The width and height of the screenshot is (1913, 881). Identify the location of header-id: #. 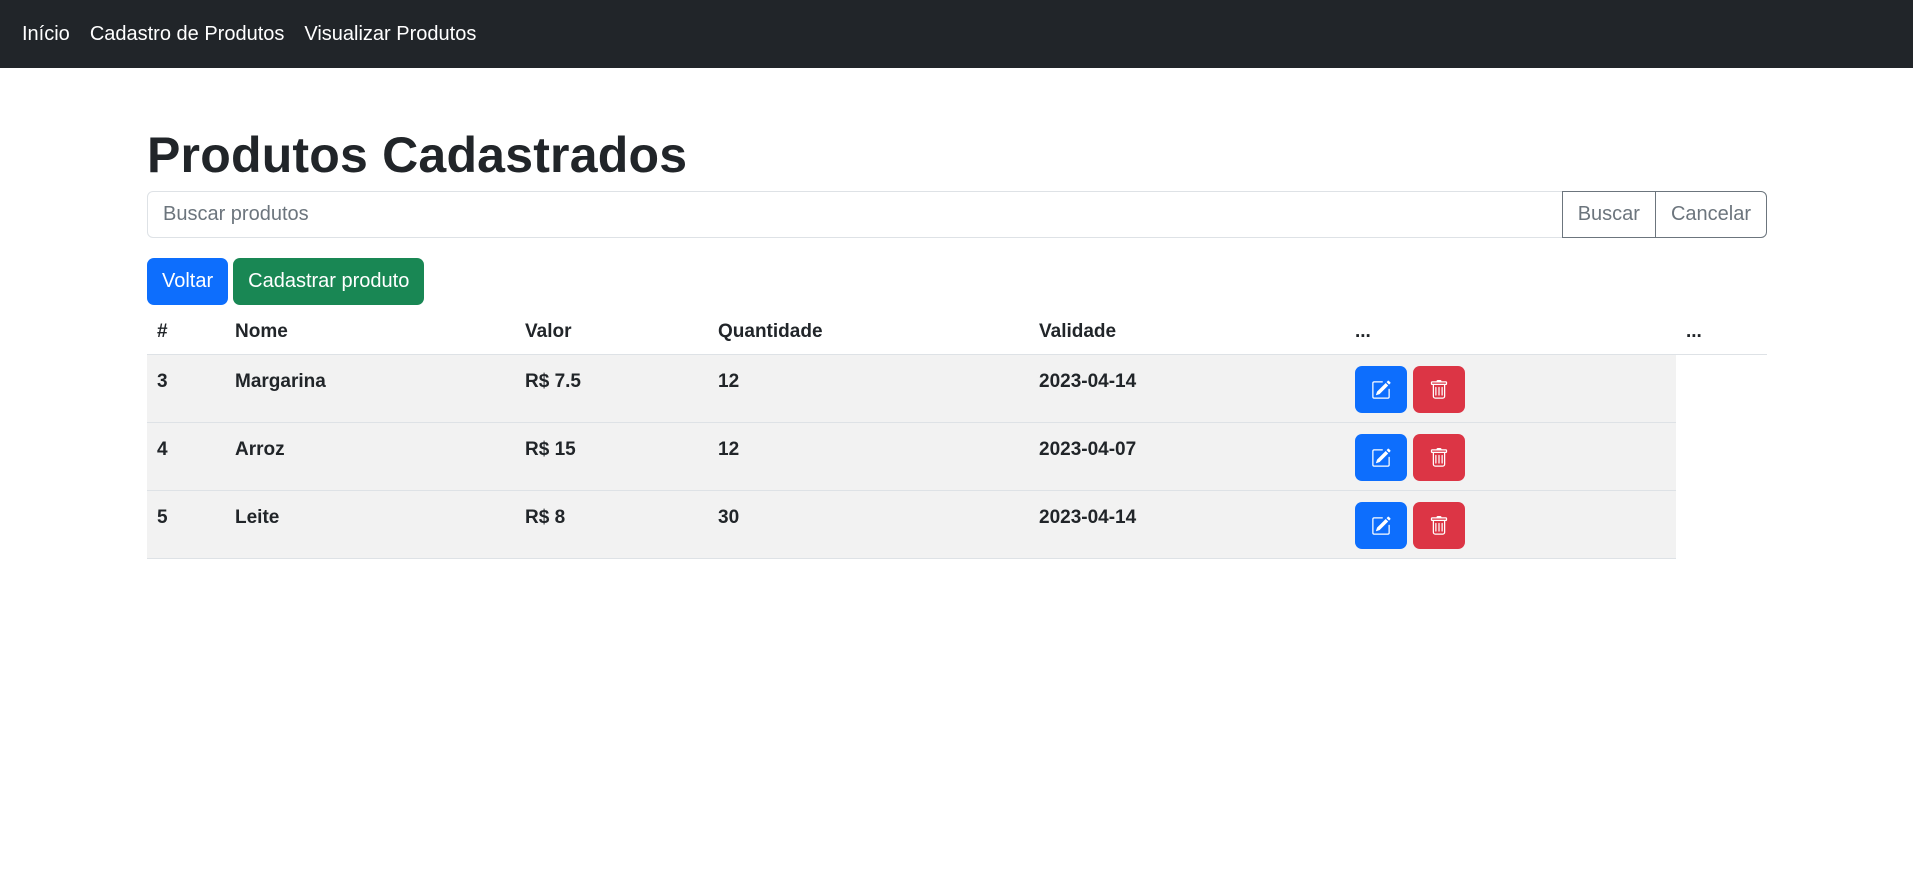
(186, 333).